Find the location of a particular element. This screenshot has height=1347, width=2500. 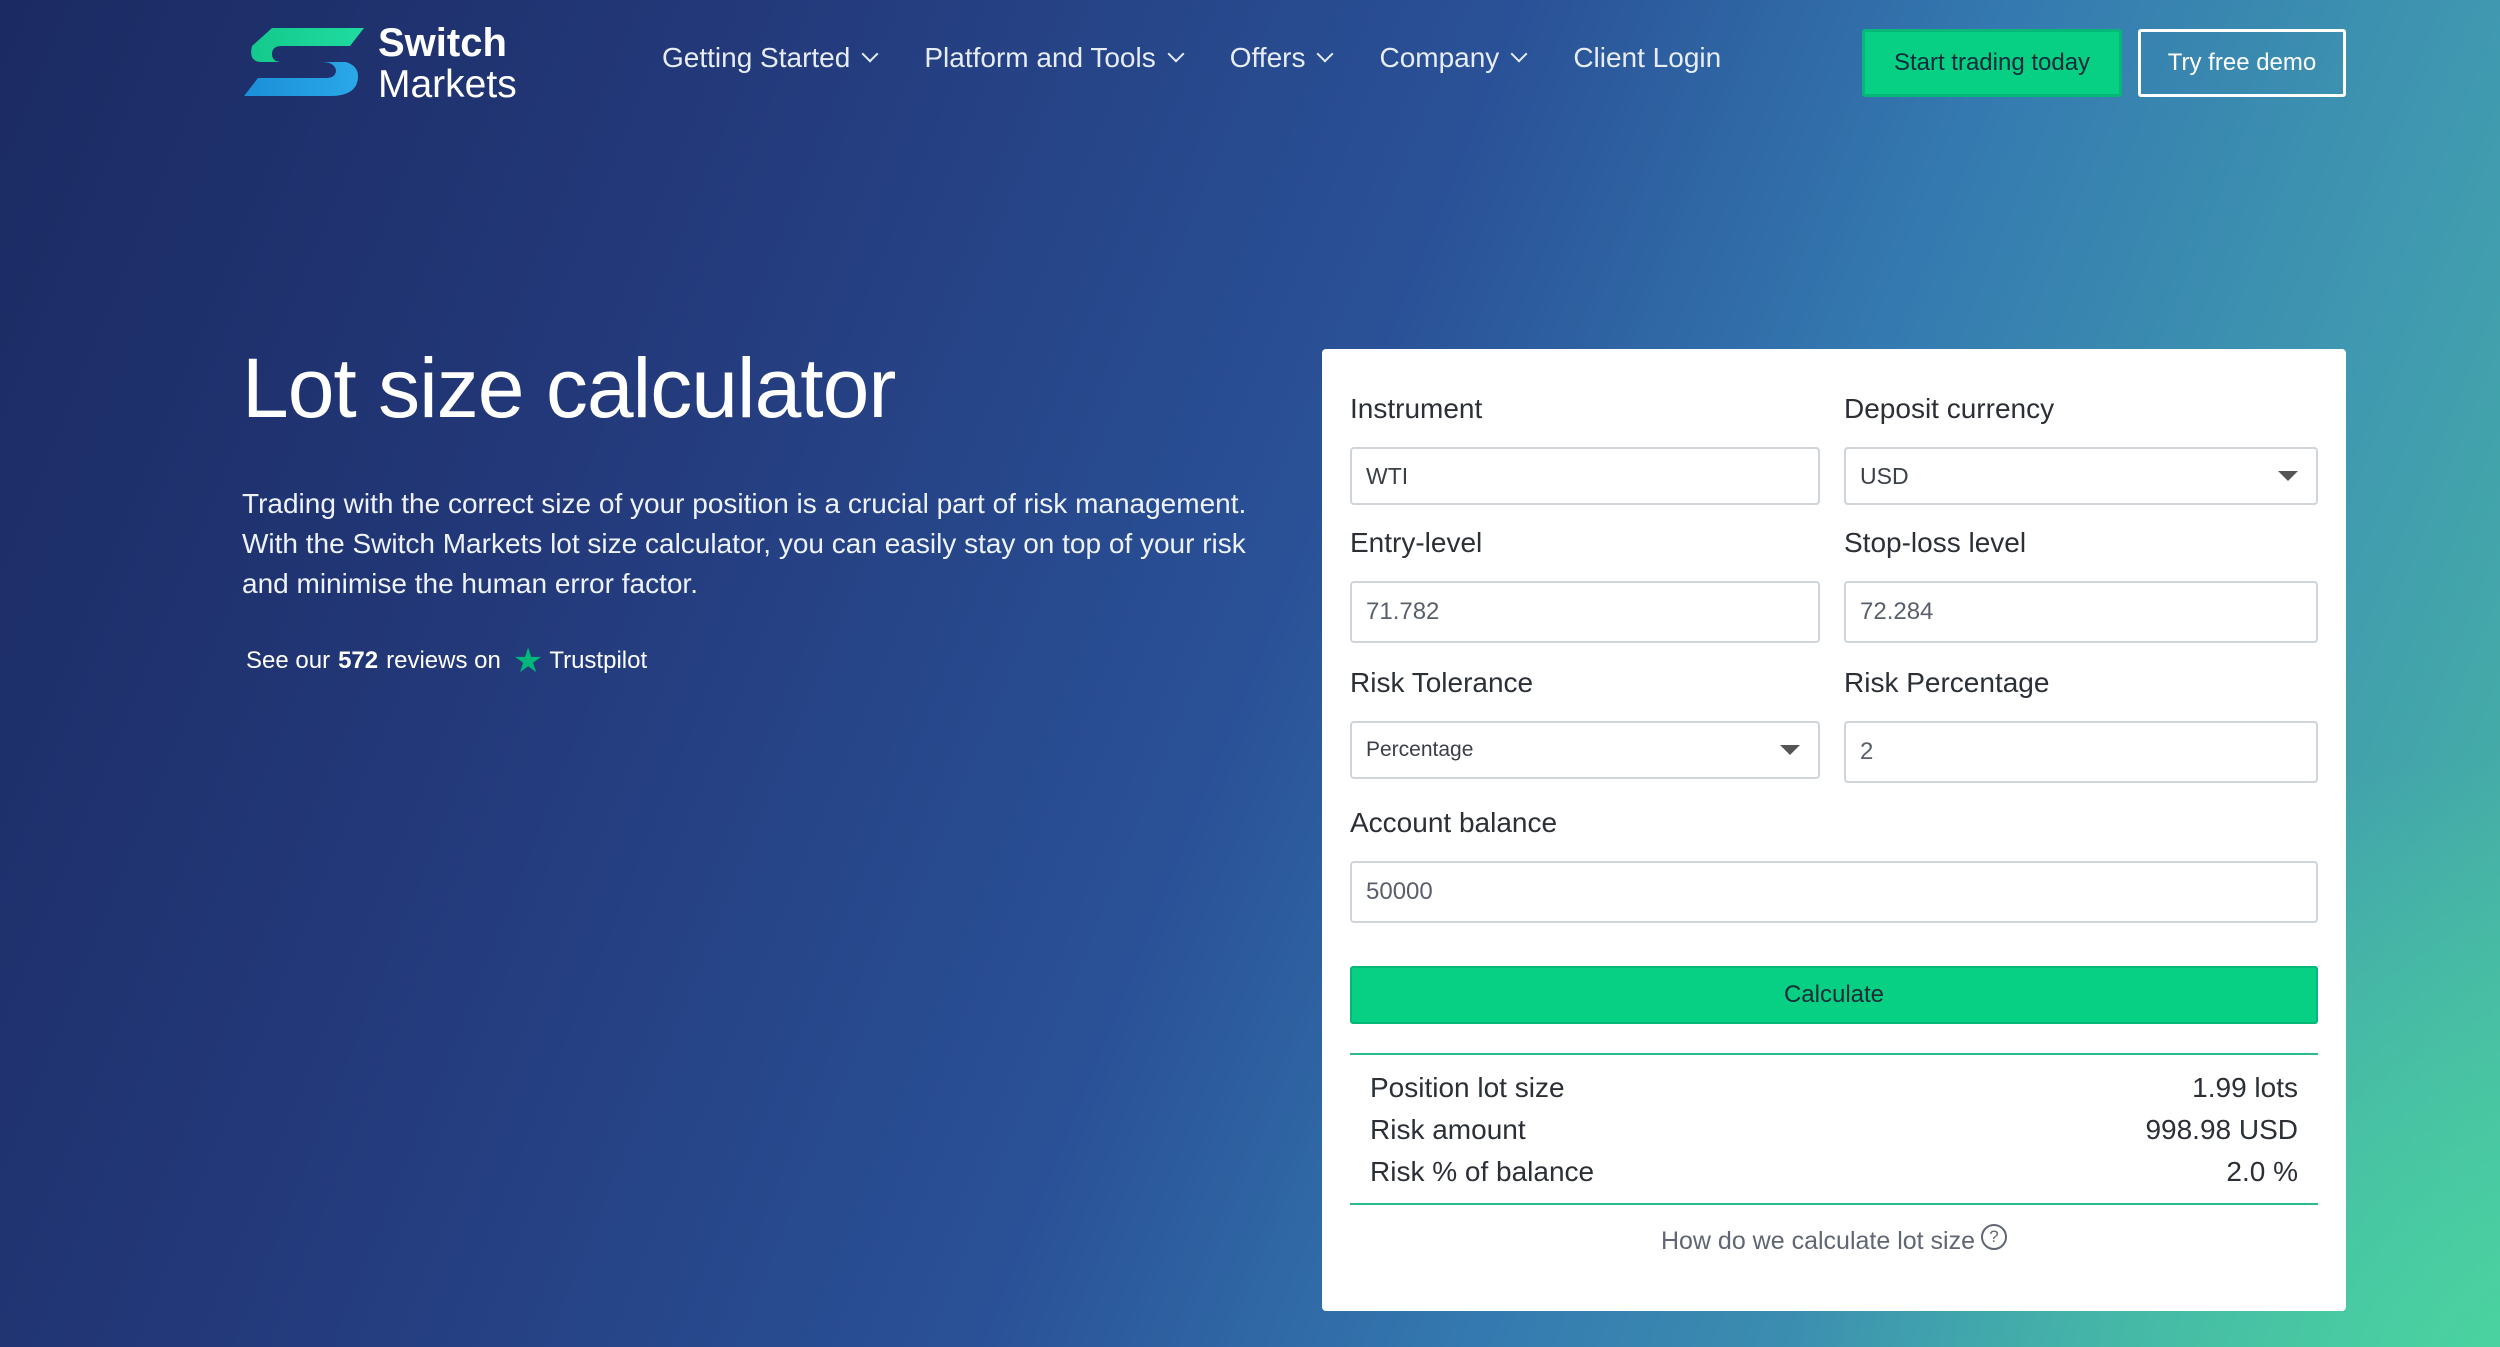

nav-getting-started: Getting Started is located at coordinates (770, 58).